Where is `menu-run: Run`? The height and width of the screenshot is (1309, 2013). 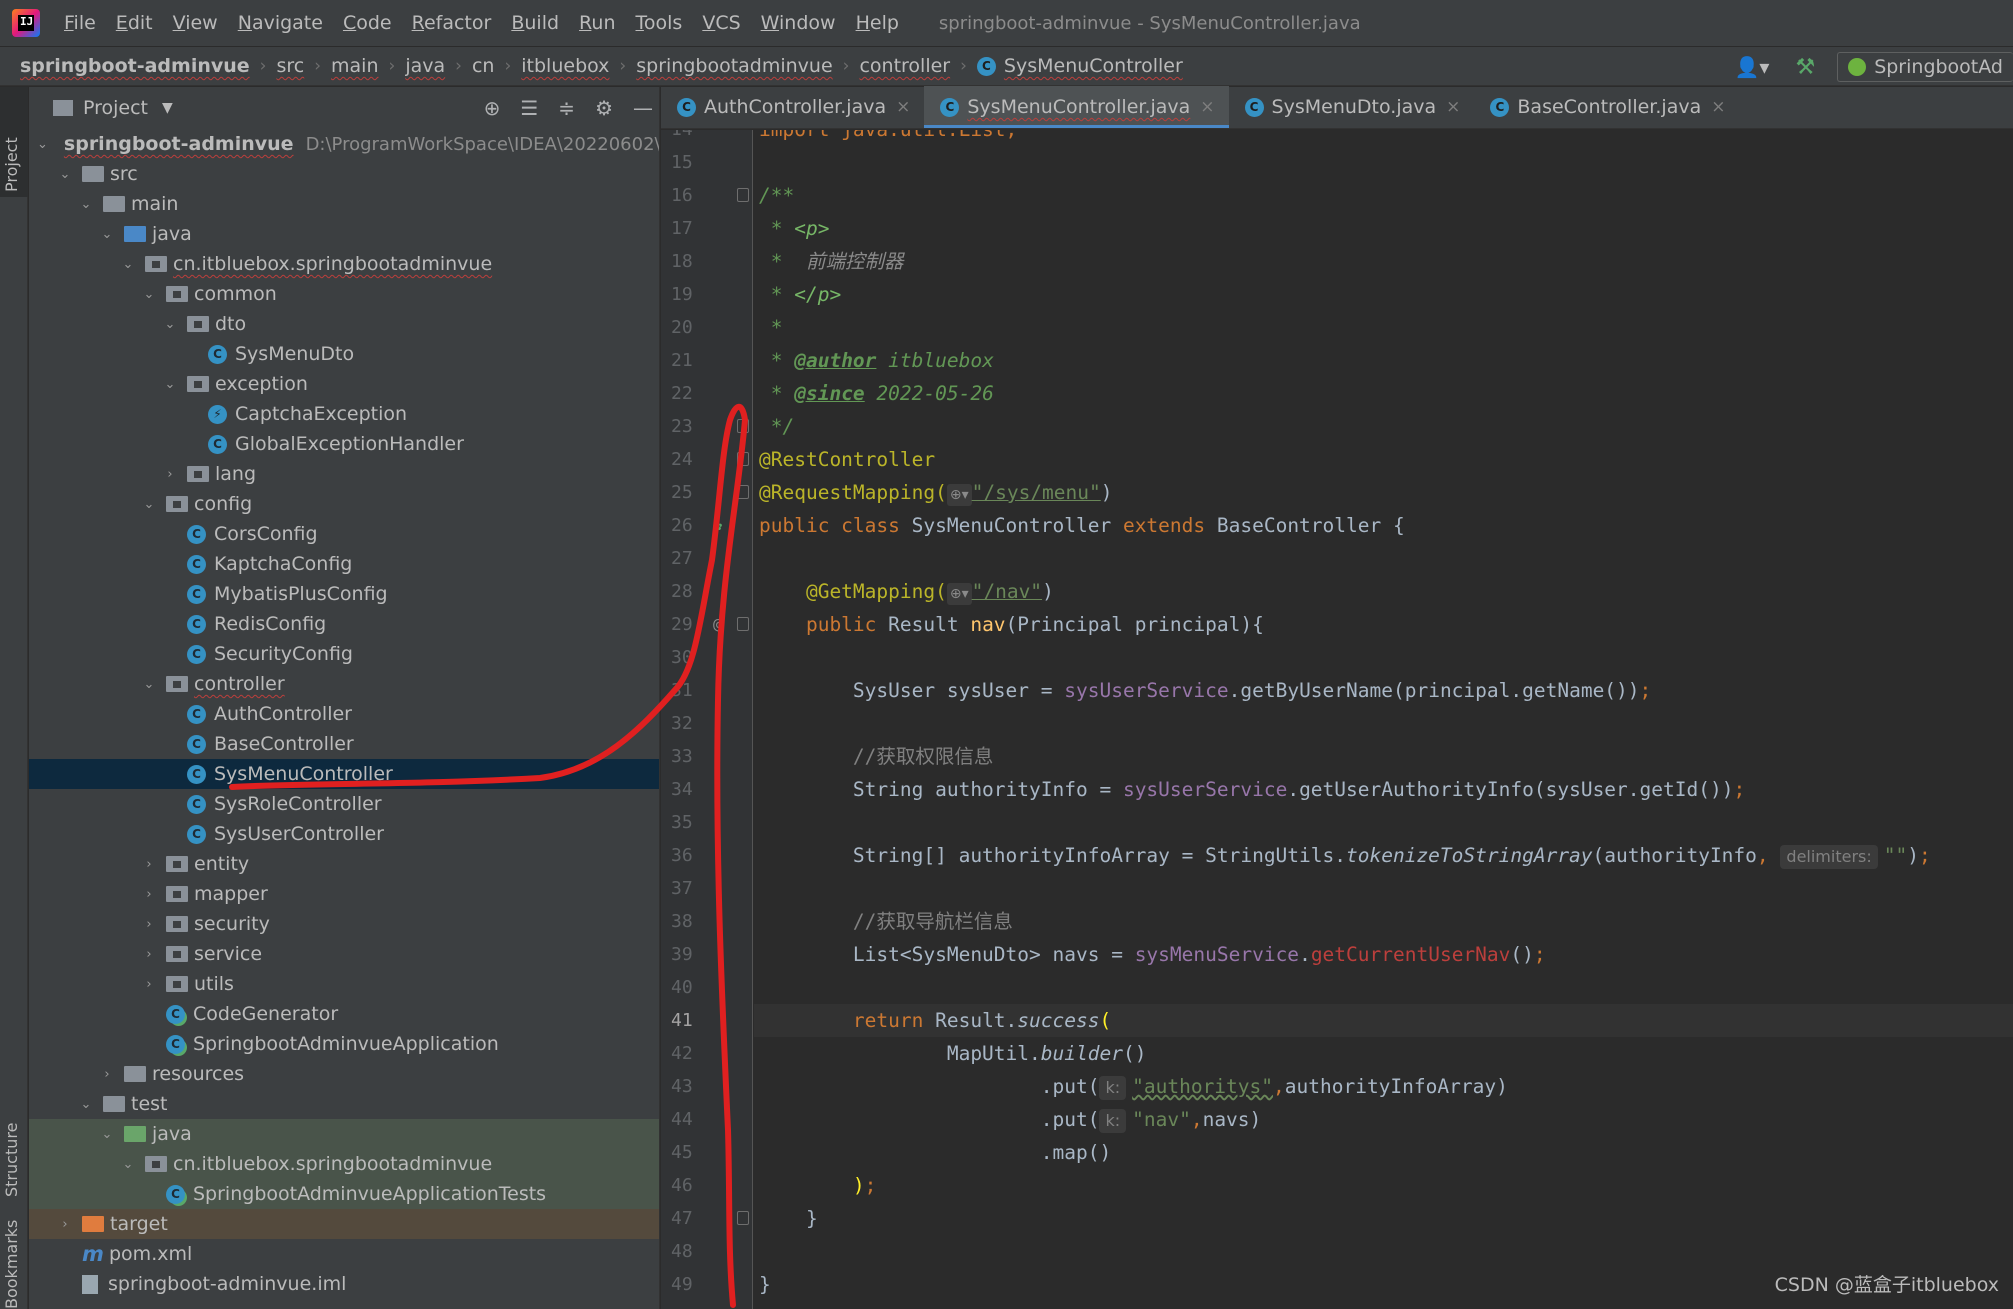
menu-run: Run is located at coordinates (597, 23).